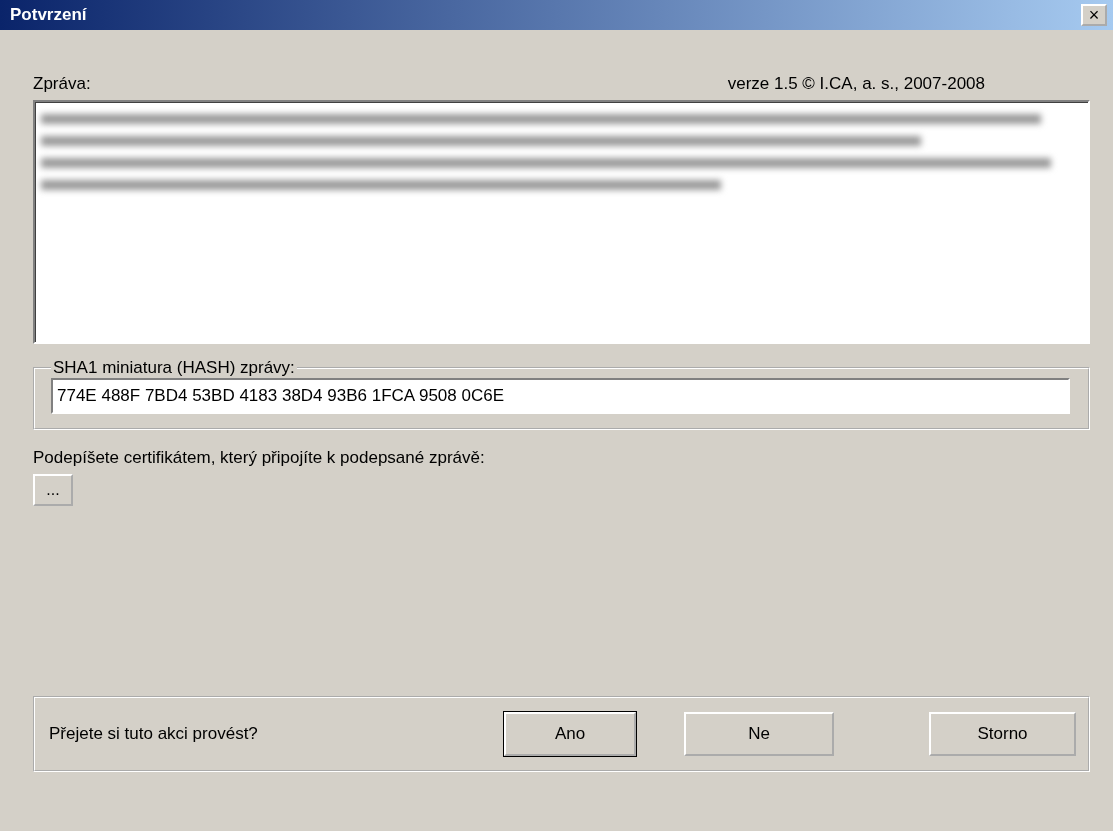 Image resolution: width=1113 pixels, height=831 pixels. Describe the element at coordinates (1002, 734) in the screenshot. I see `dialog-button: Storno` at that location.